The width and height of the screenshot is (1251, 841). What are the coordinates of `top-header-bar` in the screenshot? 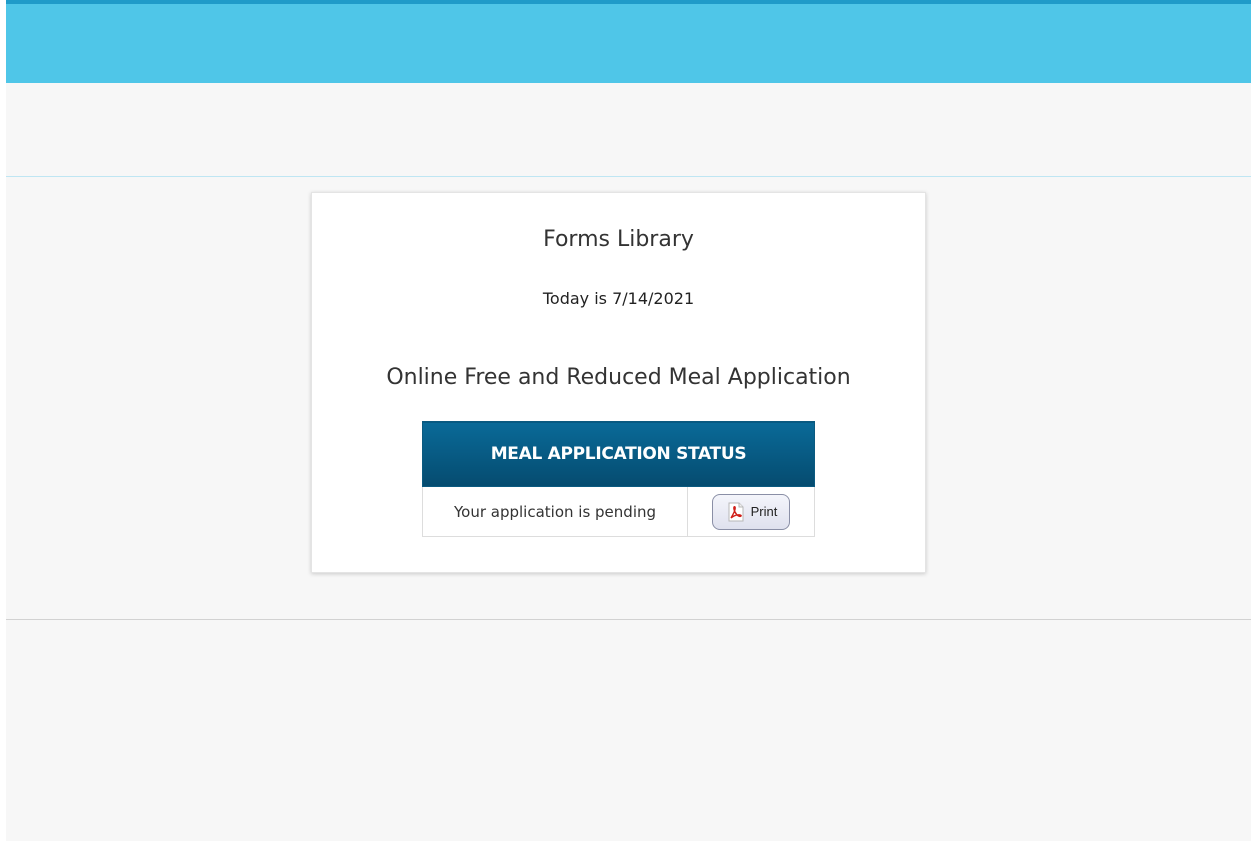 It's located at (628, 43).